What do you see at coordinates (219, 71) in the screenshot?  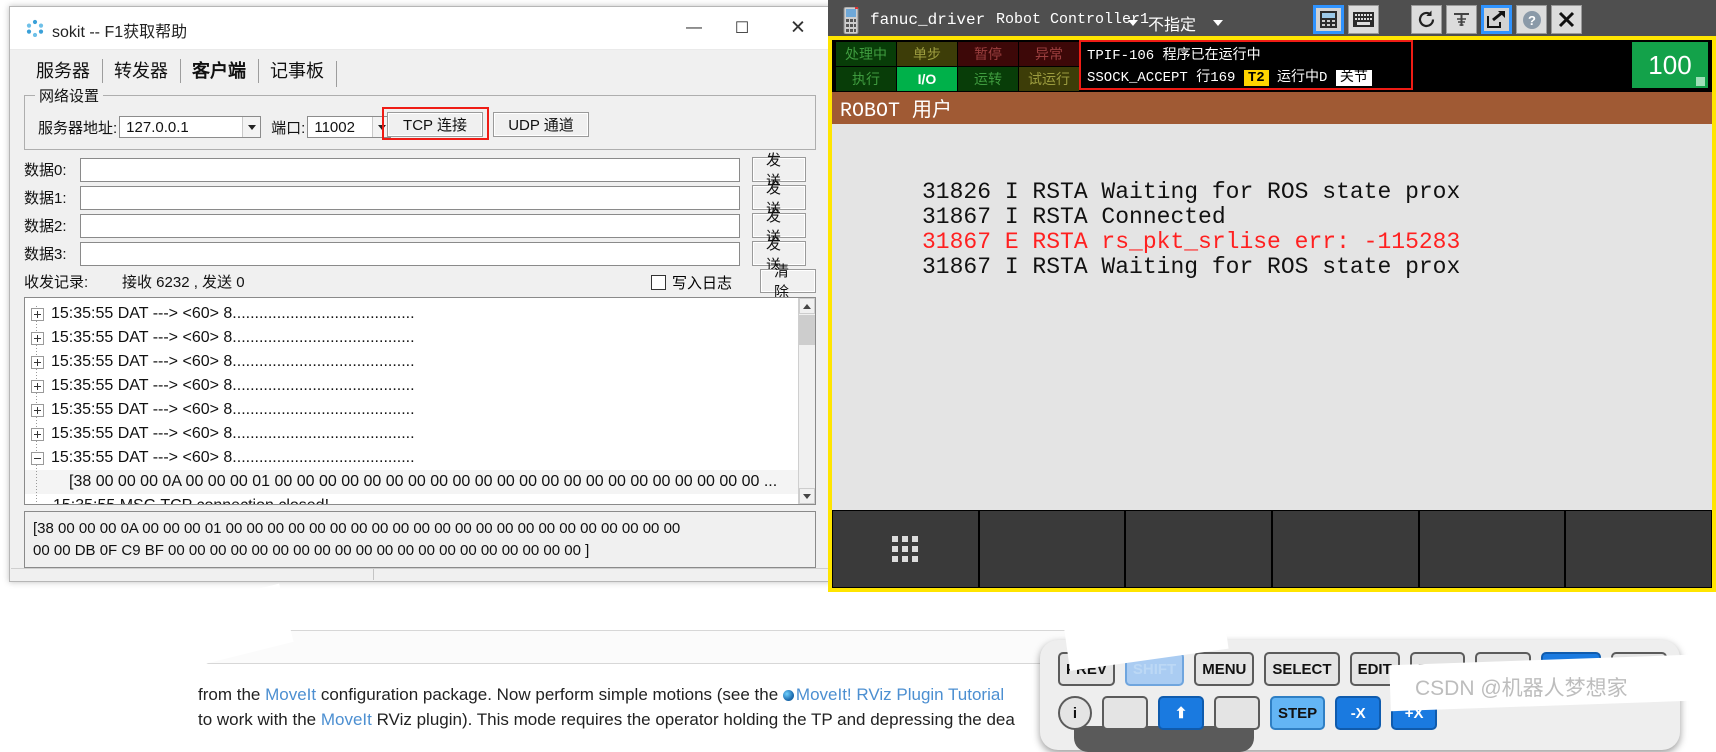 I see `tab-client: 客户端` at bounding box center [219, 71].